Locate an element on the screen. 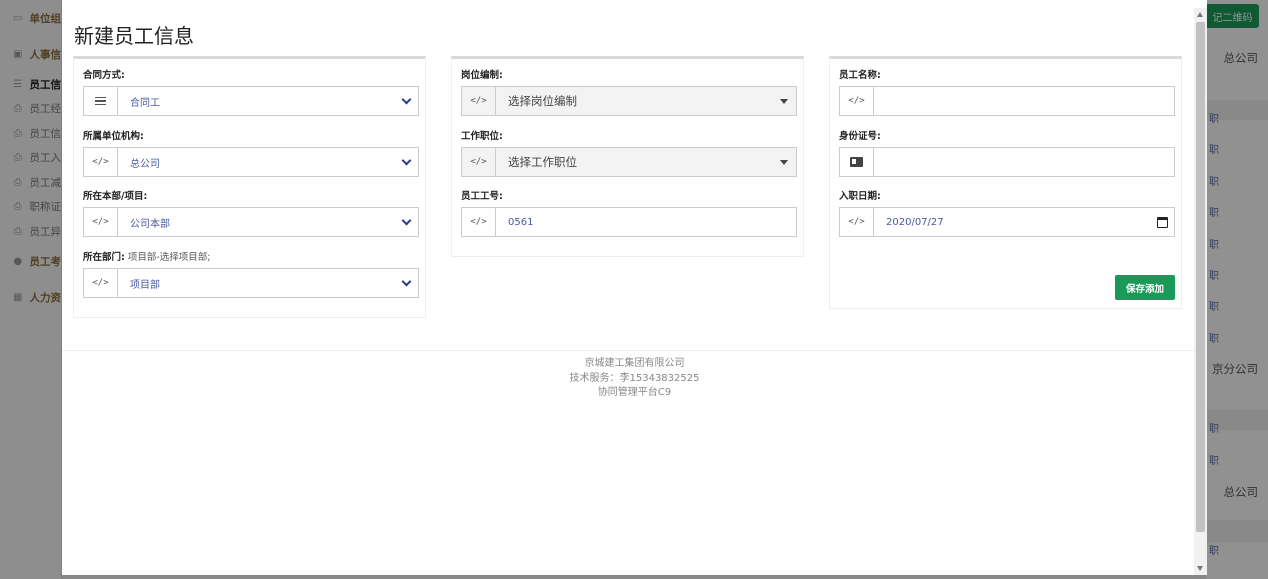  unit-label: 所属单位机构: is located at coordinates (113, 136).